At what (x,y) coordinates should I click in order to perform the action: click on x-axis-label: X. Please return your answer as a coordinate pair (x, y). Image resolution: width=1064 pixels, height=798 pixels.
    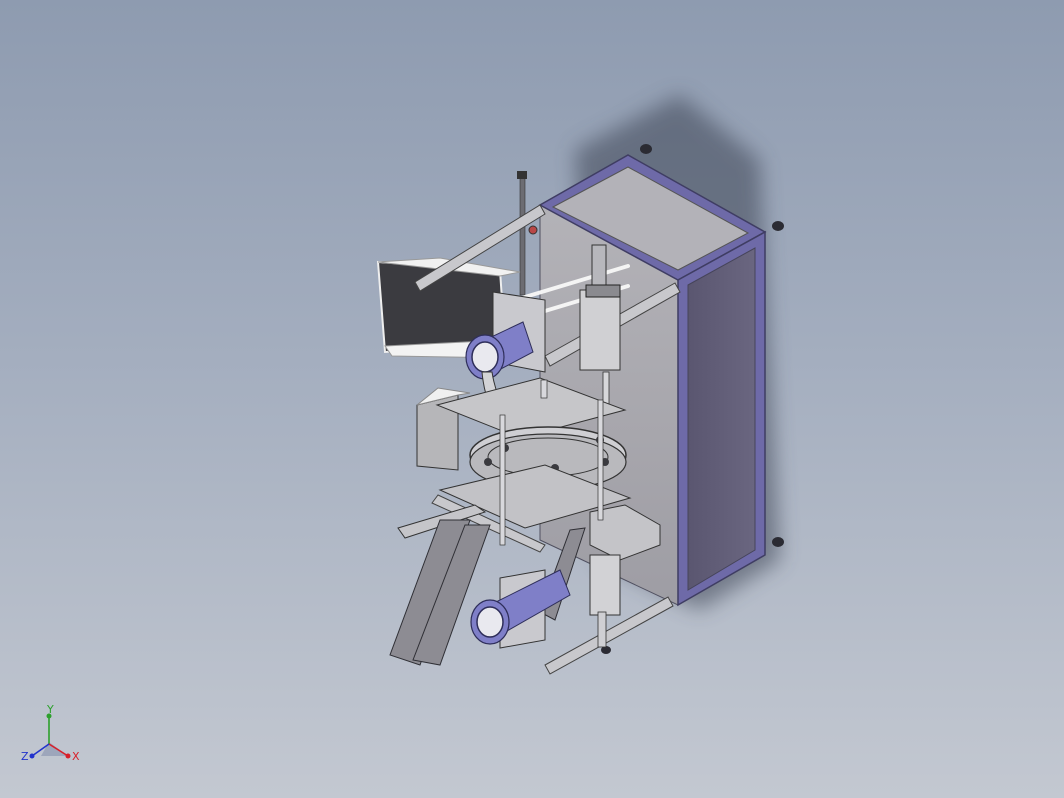
    Looking at the image, I should click on (76, 756).